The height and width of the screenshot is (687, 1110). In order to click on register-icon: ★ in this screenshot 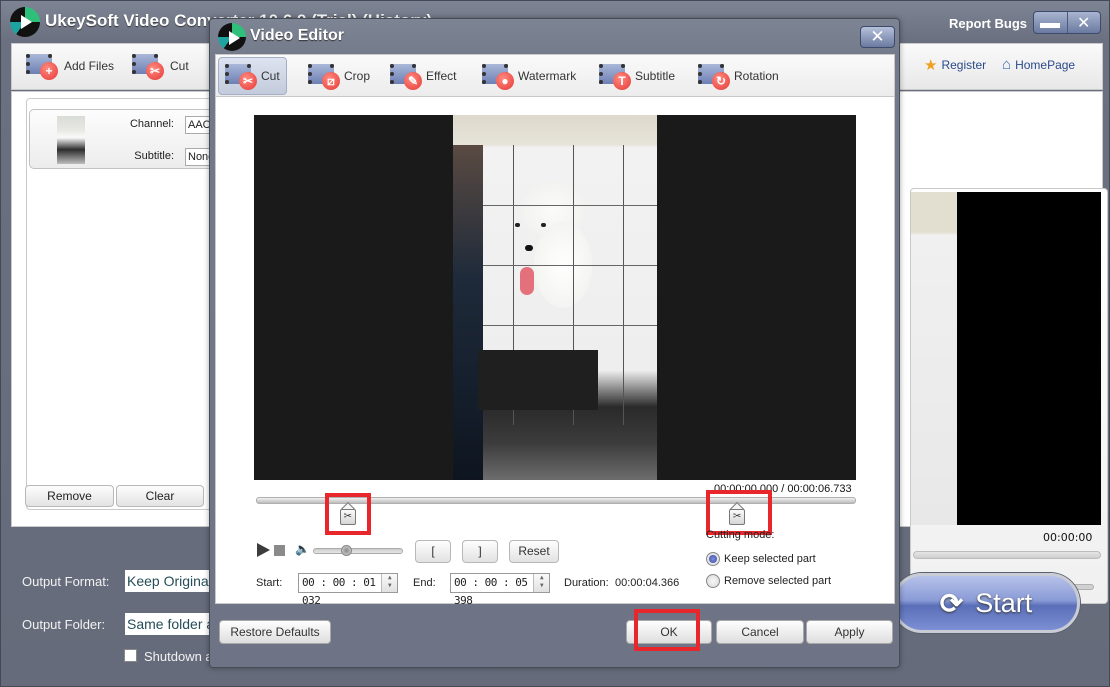, I will do `click(931, 65)`.